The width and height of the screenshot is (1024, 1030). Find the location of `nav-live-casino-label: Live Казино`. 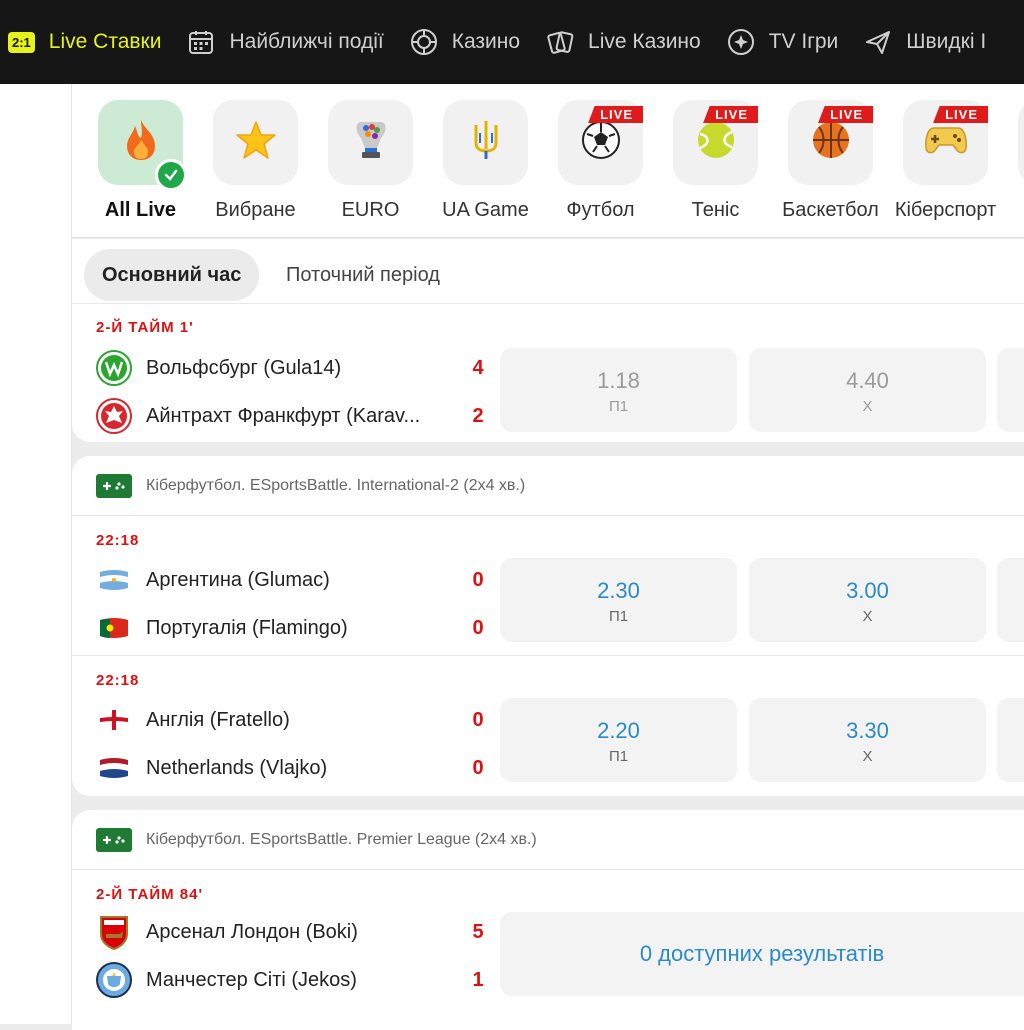

nav-live-casino-label: Live Казино is located at coordinates (644, 41).